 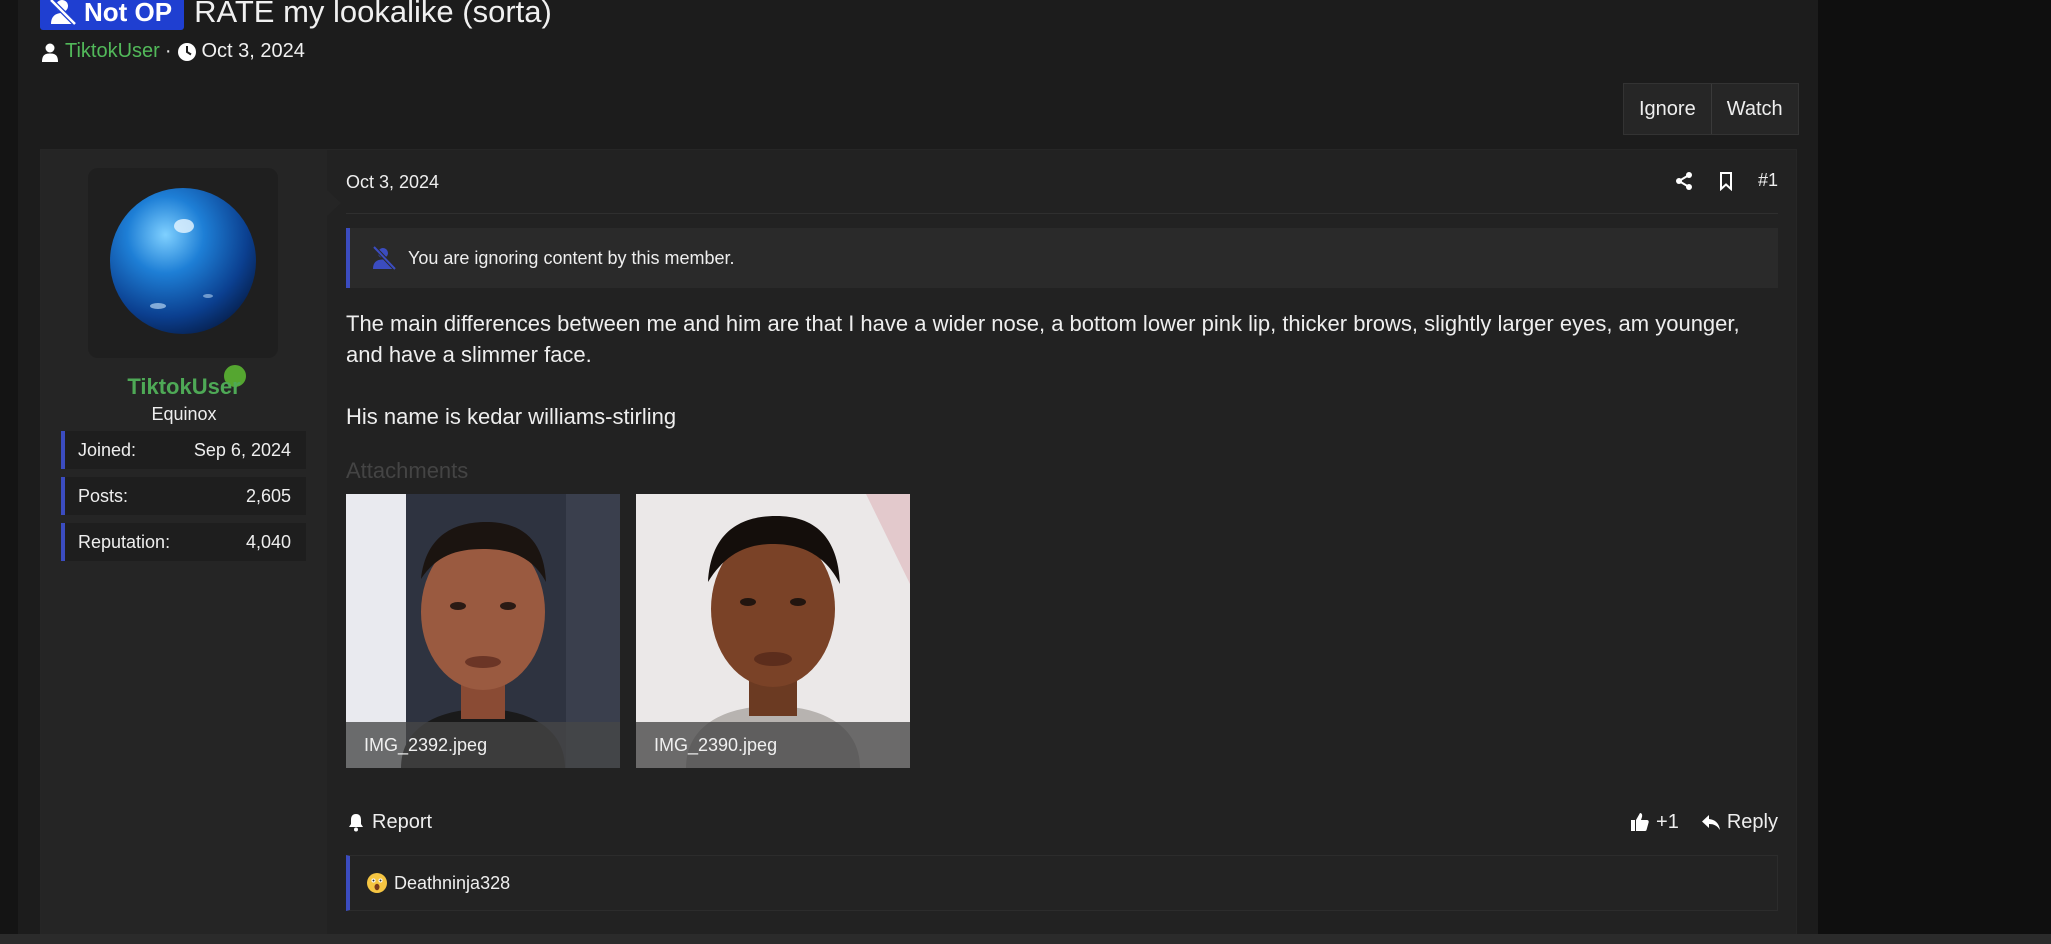 What do you see at coordinates (1025, 939) in the screenshot?
I see `bottom-scroll-strip` at bounding box center [1025, 939].